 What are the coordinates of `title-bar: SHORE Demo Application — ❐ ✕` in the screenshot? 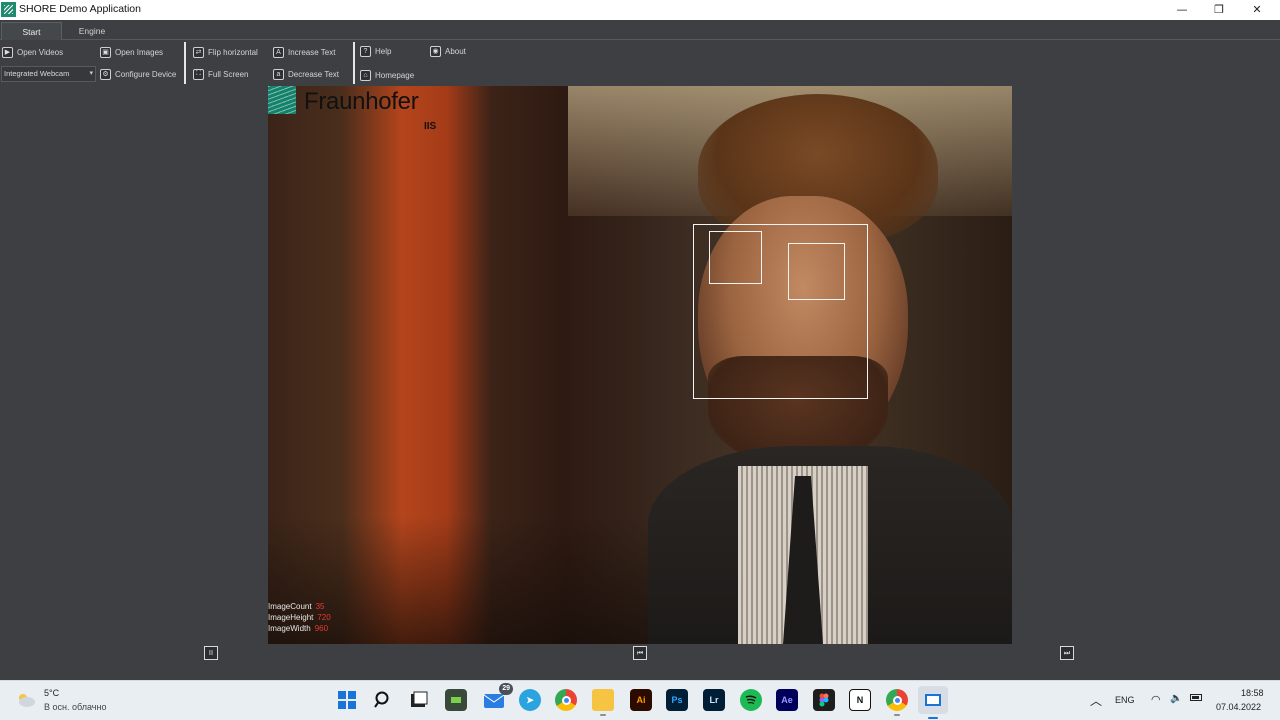 It's located at (640, 10).